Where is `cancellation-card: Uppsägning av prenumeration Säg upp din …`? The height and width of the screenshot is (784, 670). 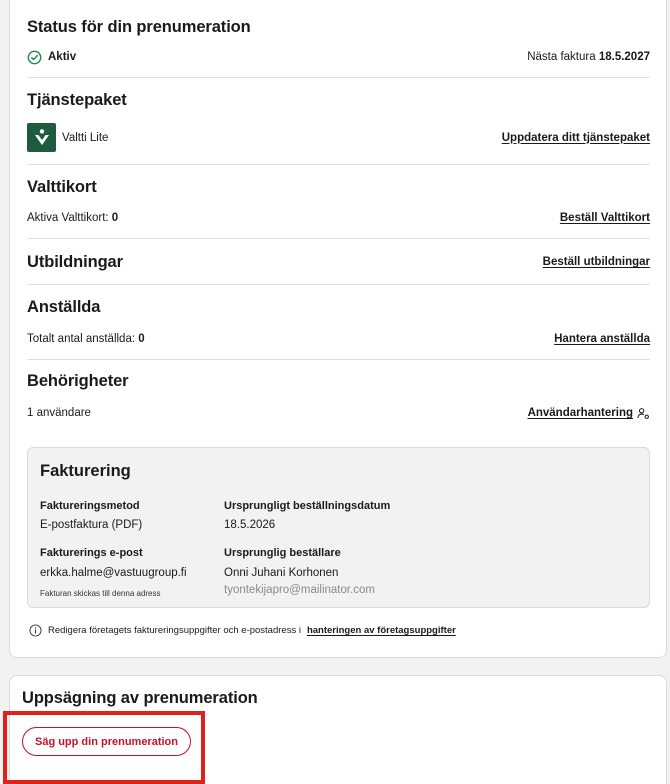
cancellation-card: Uppsägning av prenumeration Säg upp din … is located at coordinates (338, 729).